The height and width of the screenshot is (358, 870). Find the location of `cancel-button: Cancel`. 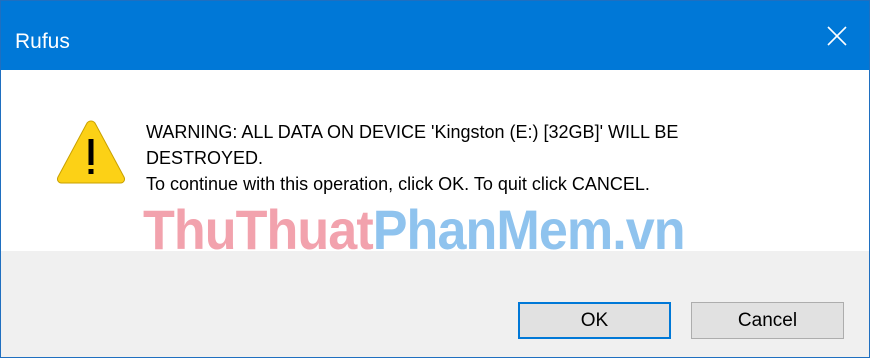

cancel-button: Cancel is located at coordinates (767, 320).